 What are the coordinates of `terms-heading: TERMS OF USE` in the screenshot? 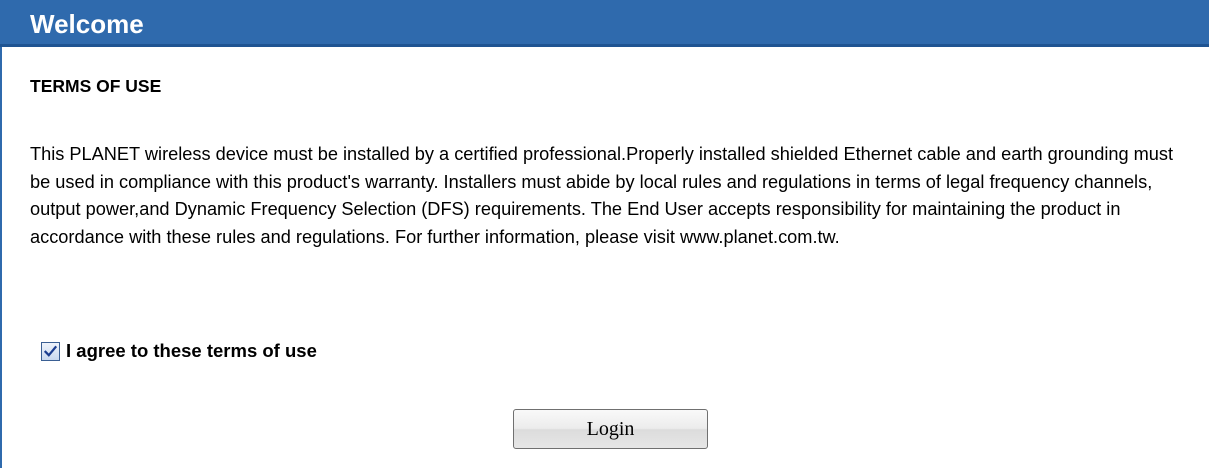 It's located at (96, 86).